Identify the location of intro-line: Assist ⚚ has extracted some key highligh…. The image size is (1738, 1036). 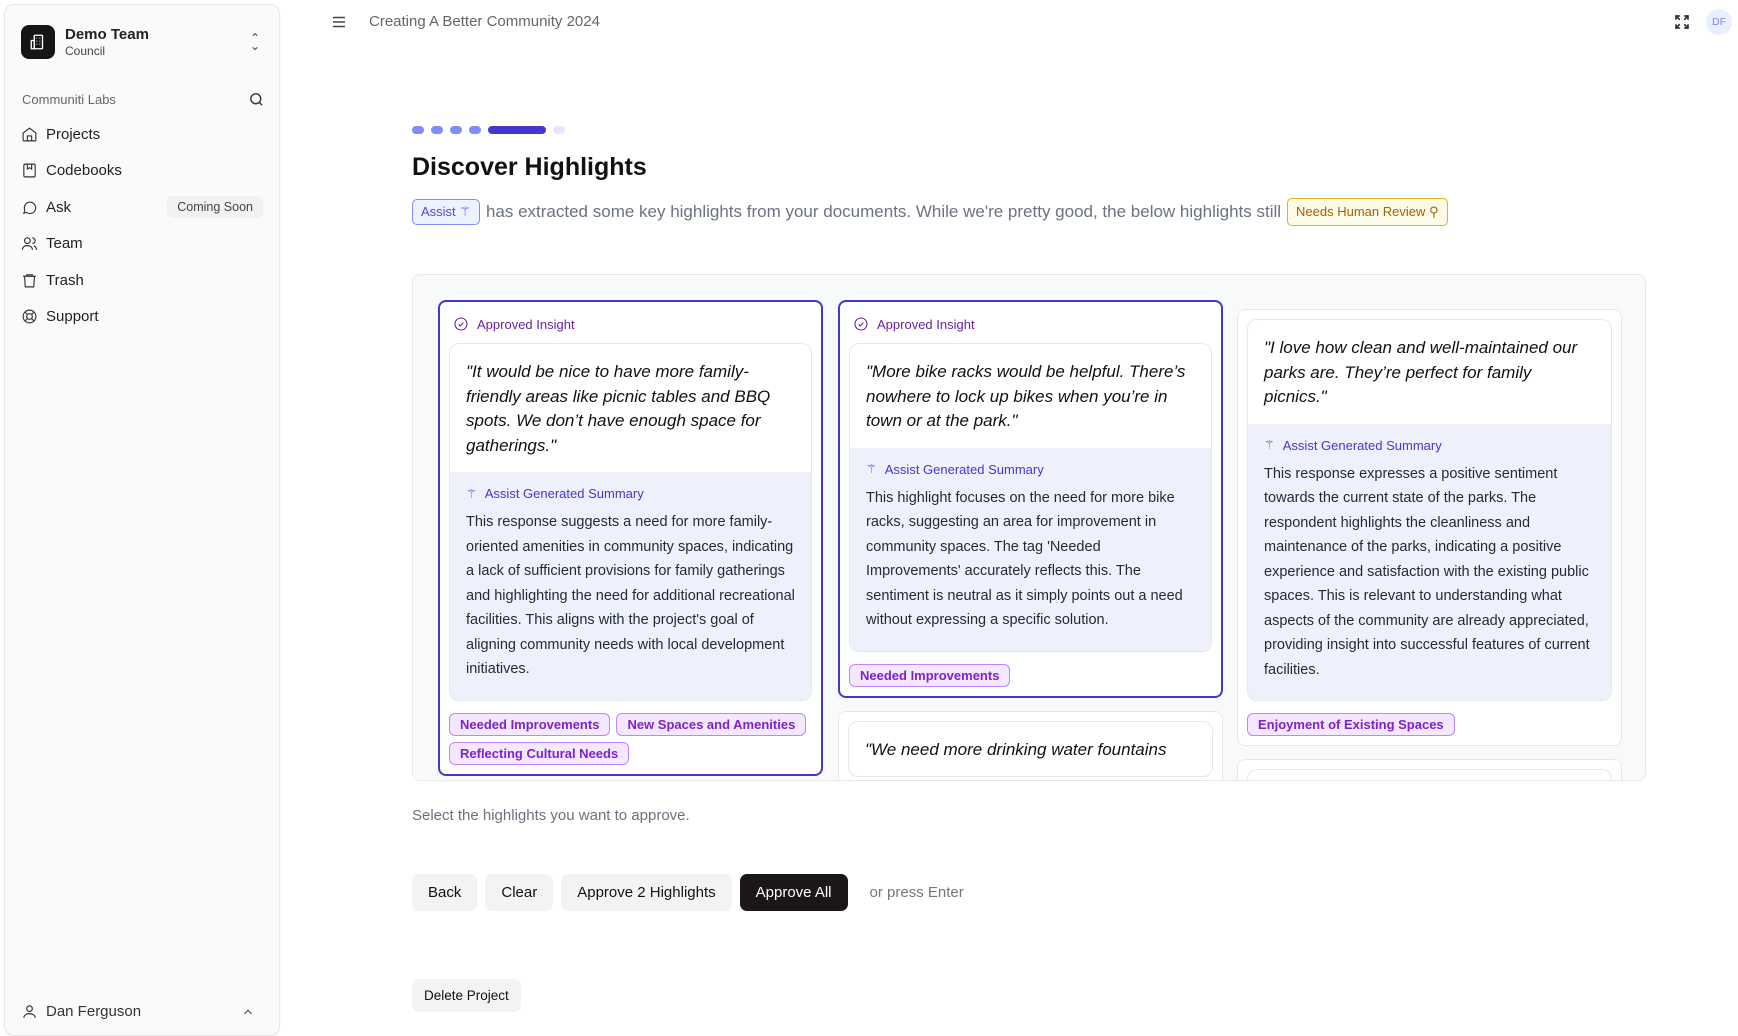
(930, 212).